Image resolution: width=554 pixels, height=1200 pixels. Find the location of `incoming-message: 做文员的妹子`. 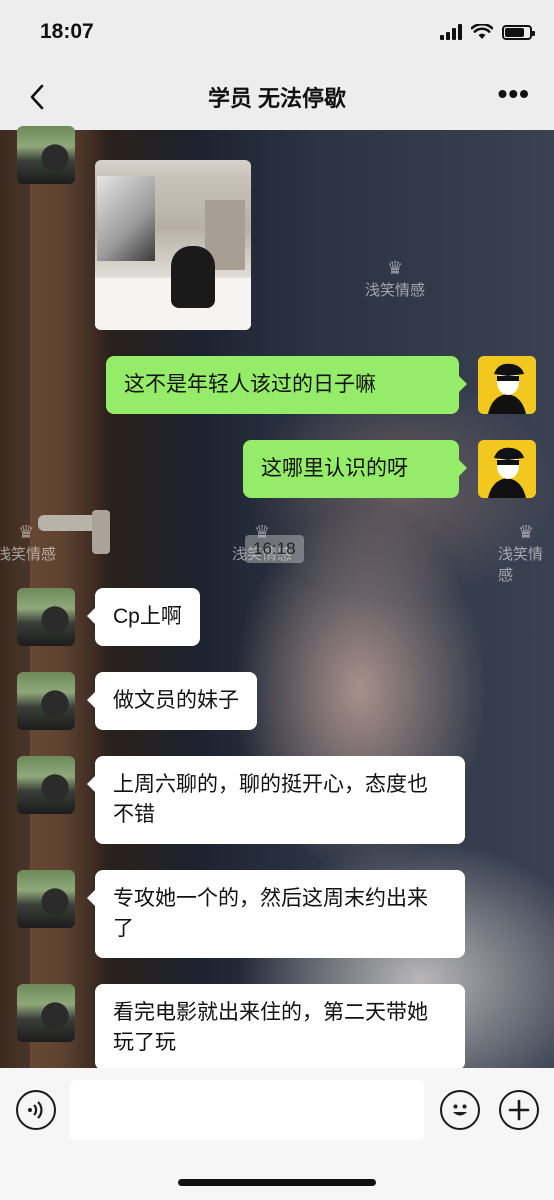

incoming-message: 做文员的妹子 is located at coordinates (172, 701).